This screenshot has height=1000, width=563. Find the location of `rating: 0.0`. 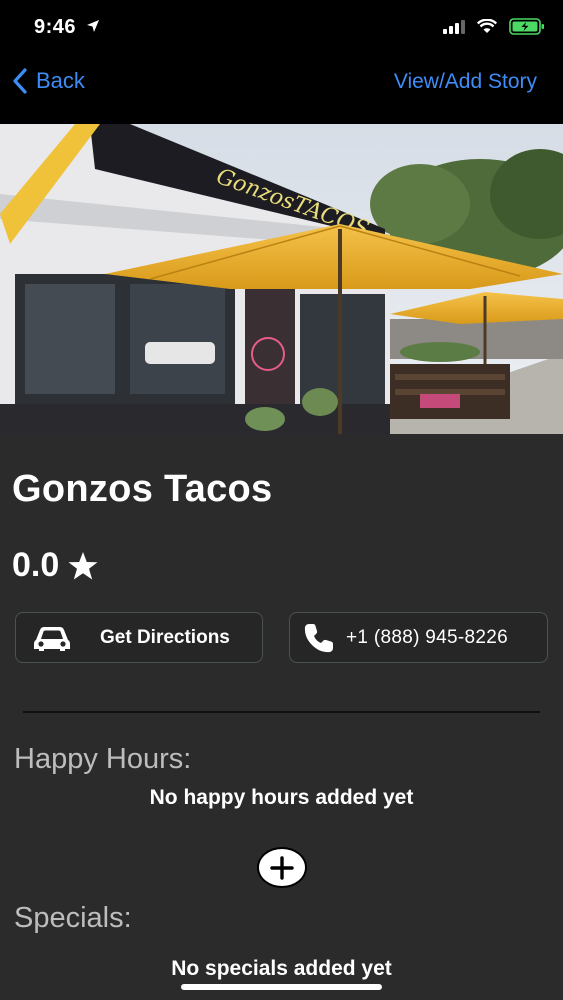

rating: 0.0 is located at coordinates (55, 565).